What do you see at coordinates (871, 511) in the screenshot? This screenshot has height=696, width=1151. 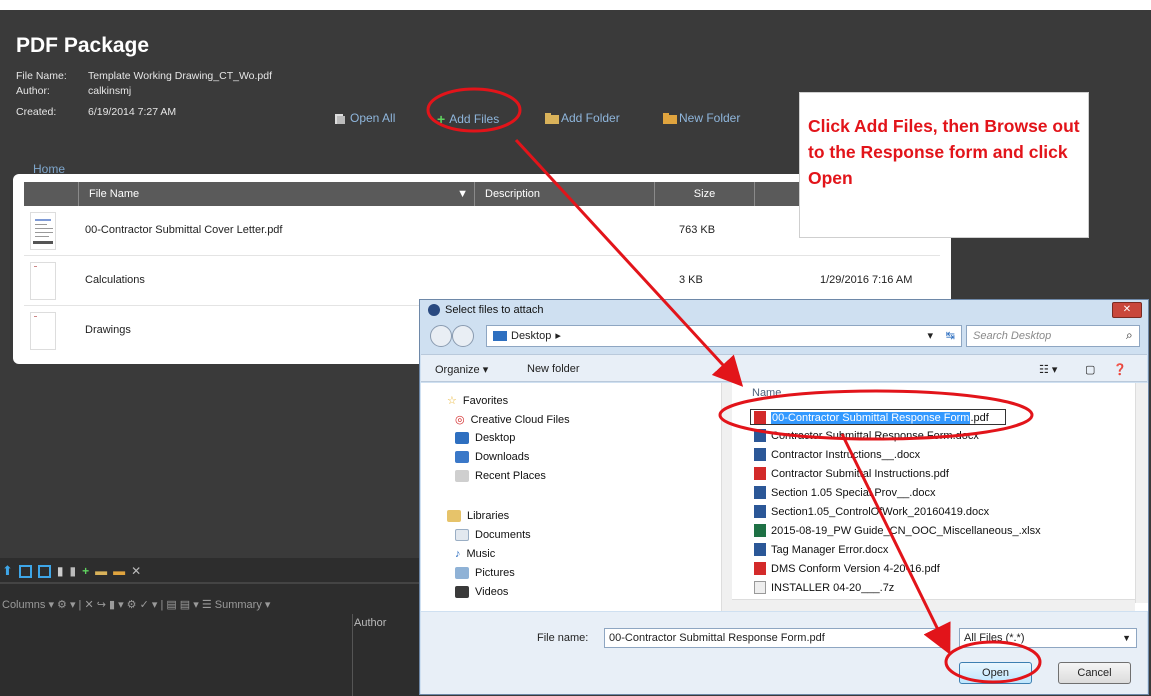 I see `list-item: Section1.05_ControlOfWork_20160419.docx` at bounding box center [871, 511].